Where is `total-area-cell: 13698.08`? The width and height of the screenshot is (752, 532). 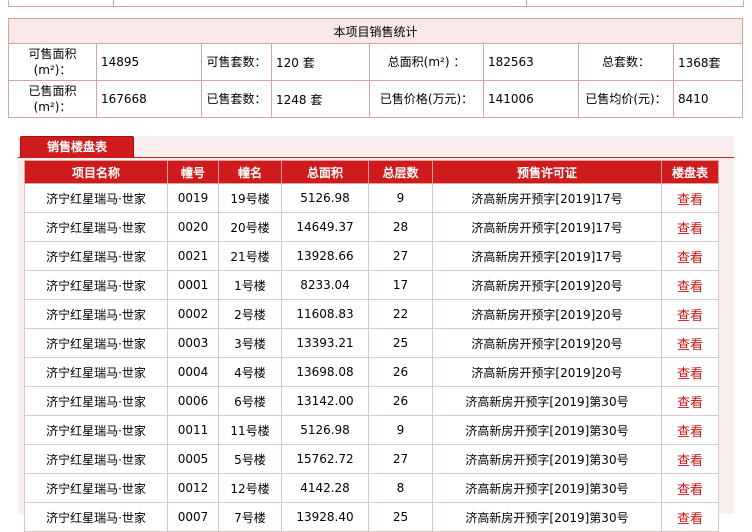
total-area-cell: 13698.08 is located at coordinates (325, 372).